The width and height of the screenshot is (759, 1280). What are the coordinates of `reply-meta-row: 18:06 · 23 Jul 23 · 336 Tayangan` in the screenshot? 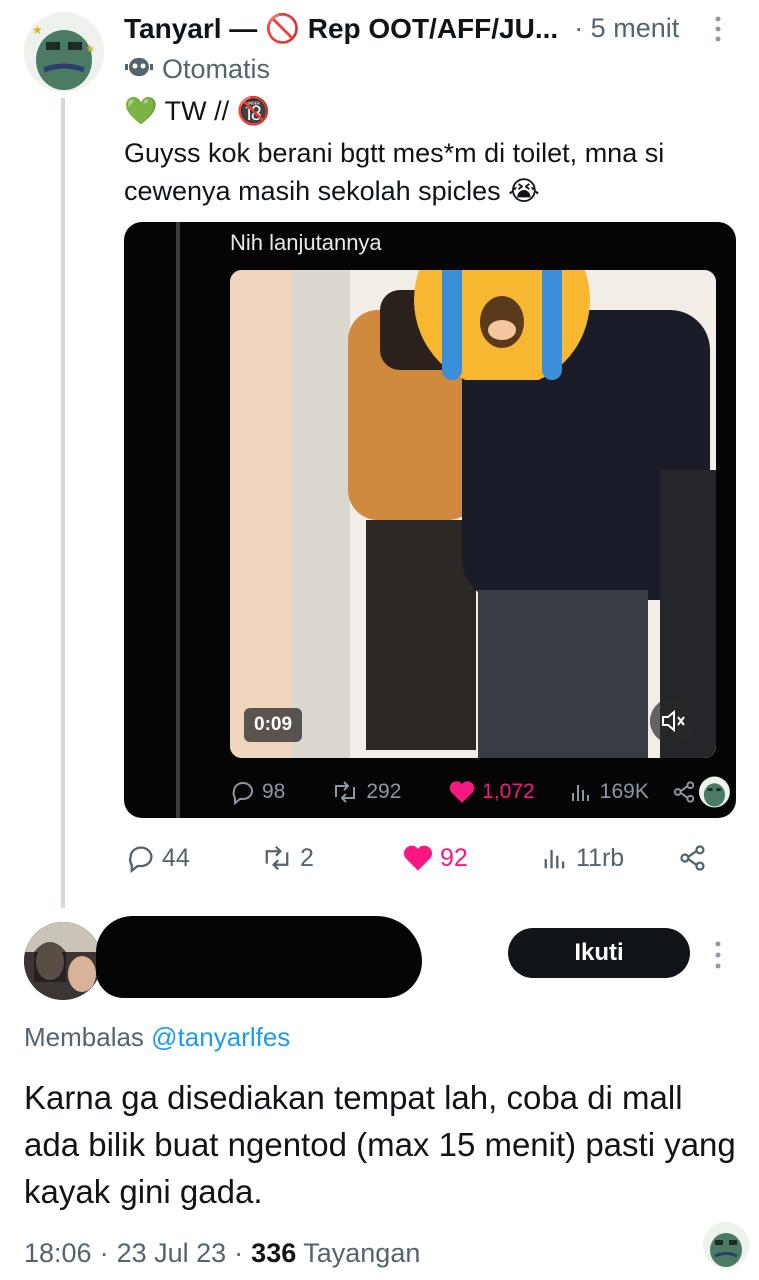 It's located at (222, 1253).